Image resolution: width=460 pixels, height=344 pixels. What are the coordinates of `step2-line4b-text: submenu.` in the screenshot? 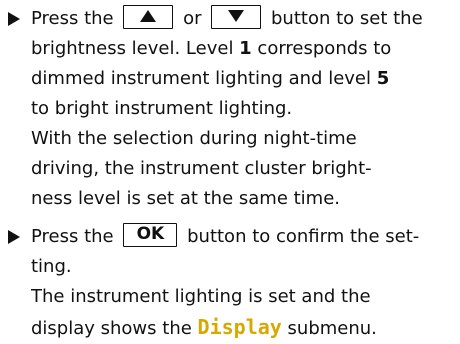 It's located at (329, 328).